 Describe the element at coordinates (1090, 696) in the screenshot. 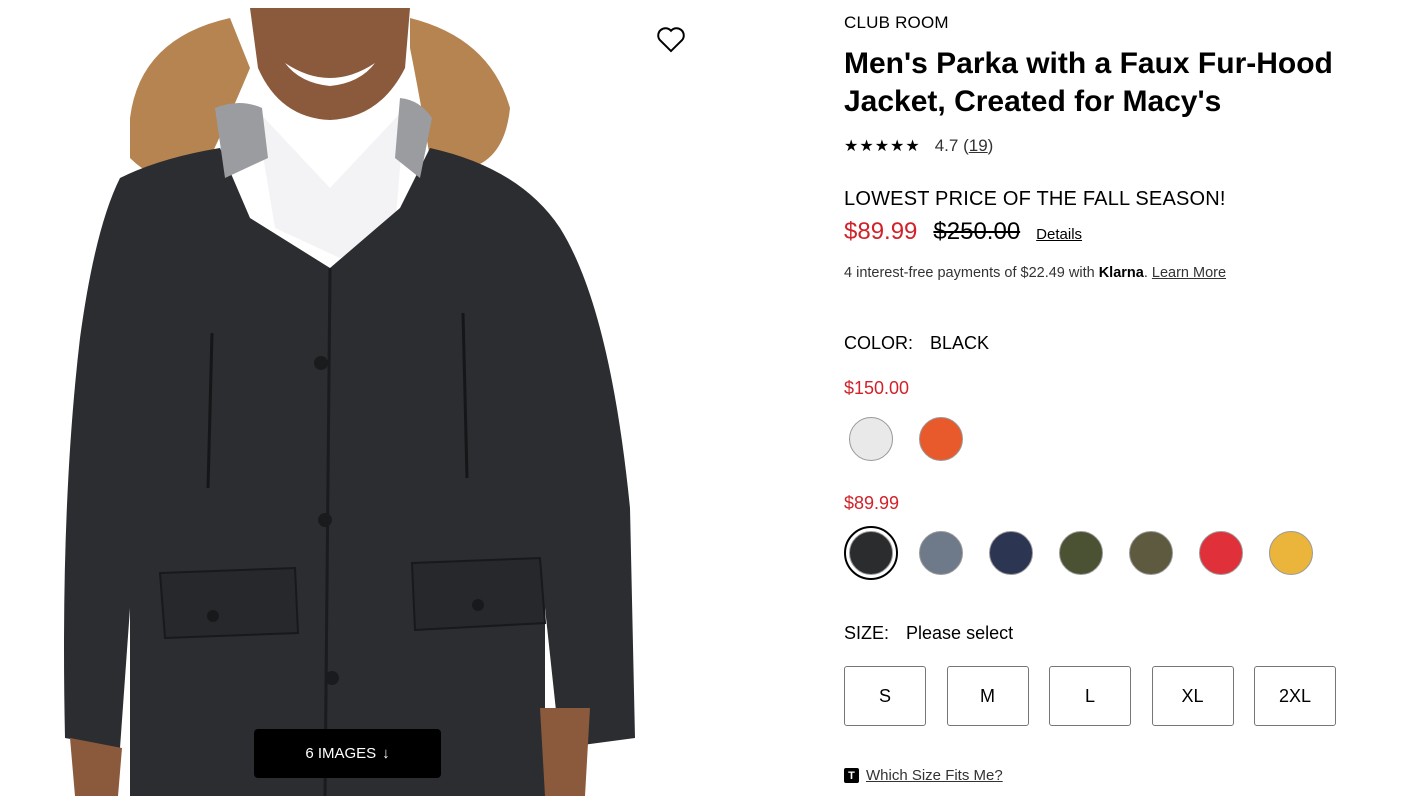

I see `size-option-l: L` at that location.